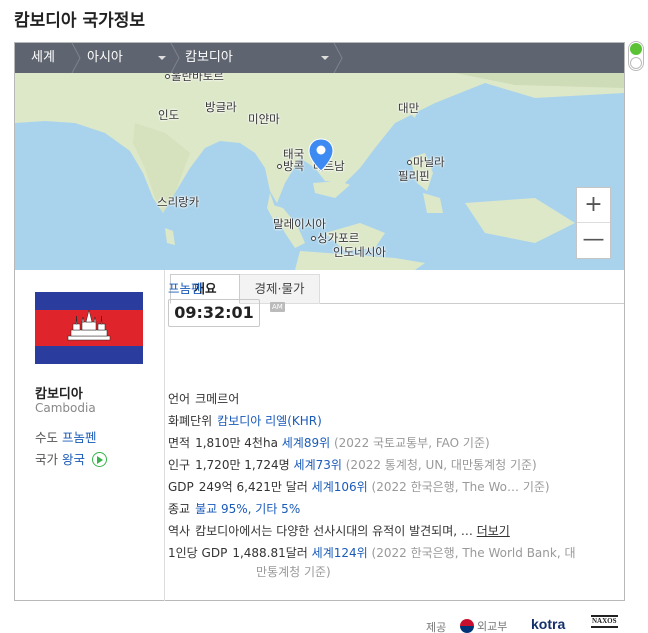  I want to click on minus-icon: —, so click(593, 240).